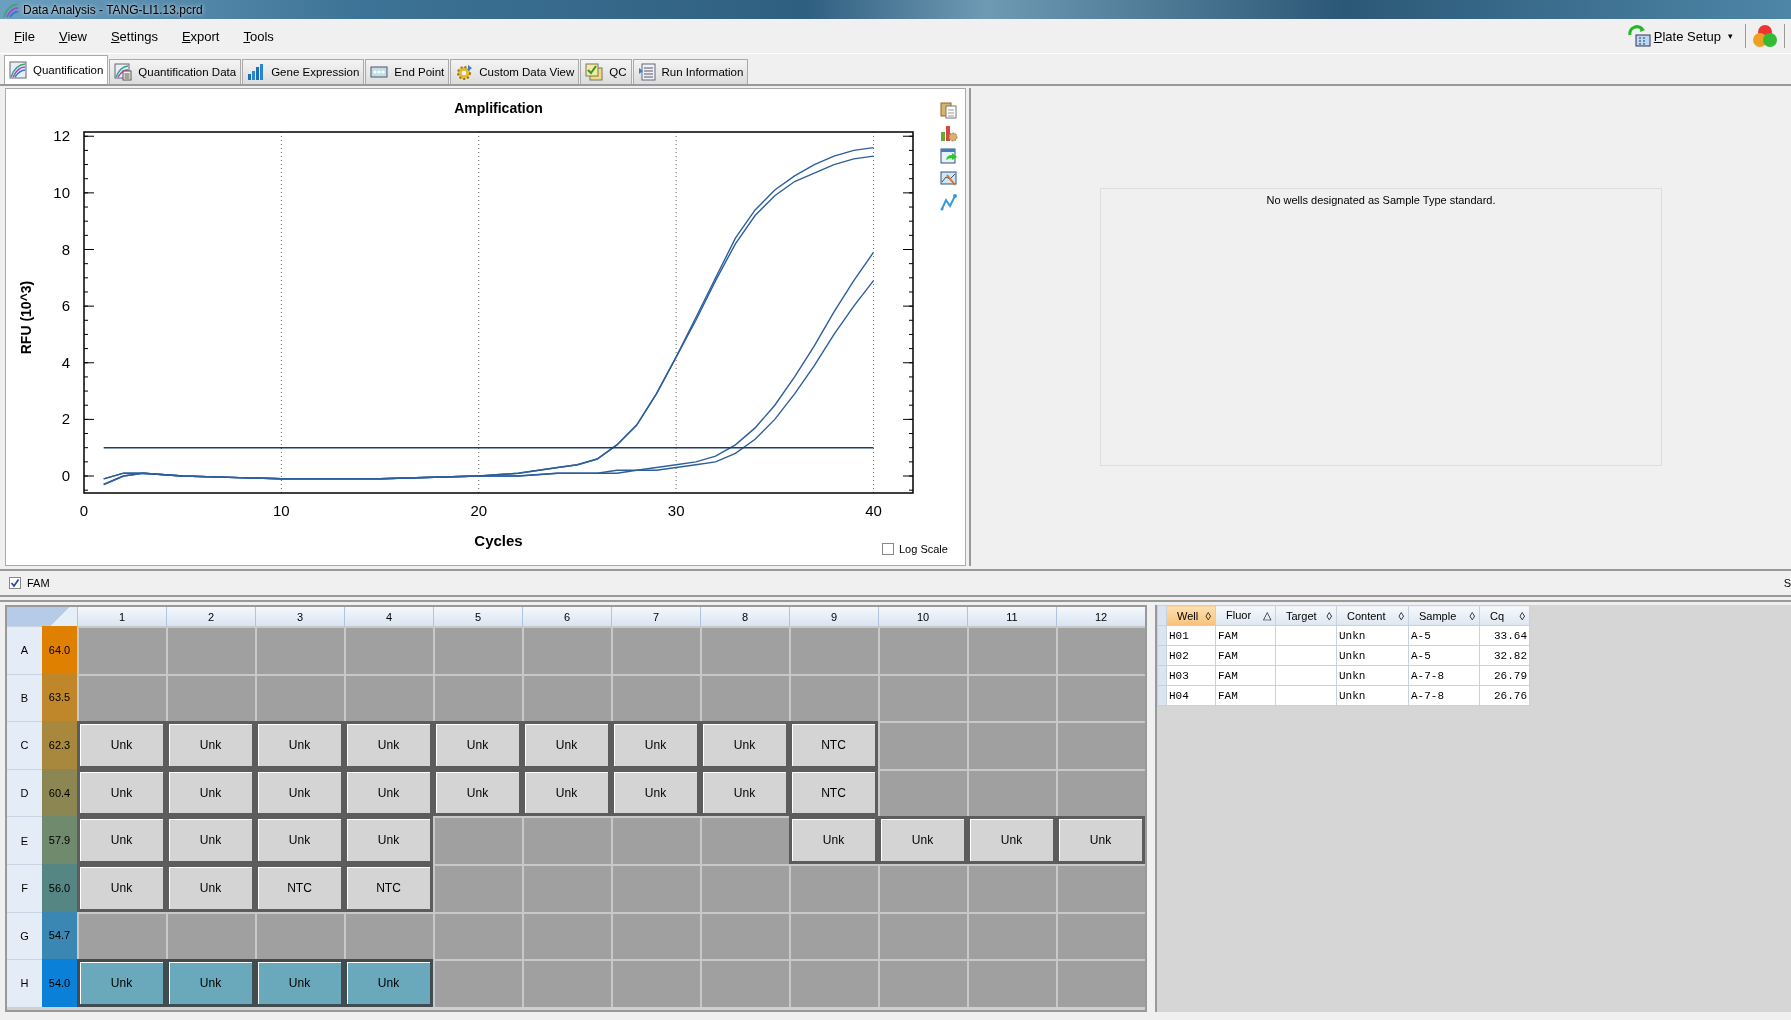 This screenshot has width=1791, height=1020. What do you see at coordinates (59, 792) in the screenshot?
I see `temperature-cell: 60.4` at bounding box center [59, 792].